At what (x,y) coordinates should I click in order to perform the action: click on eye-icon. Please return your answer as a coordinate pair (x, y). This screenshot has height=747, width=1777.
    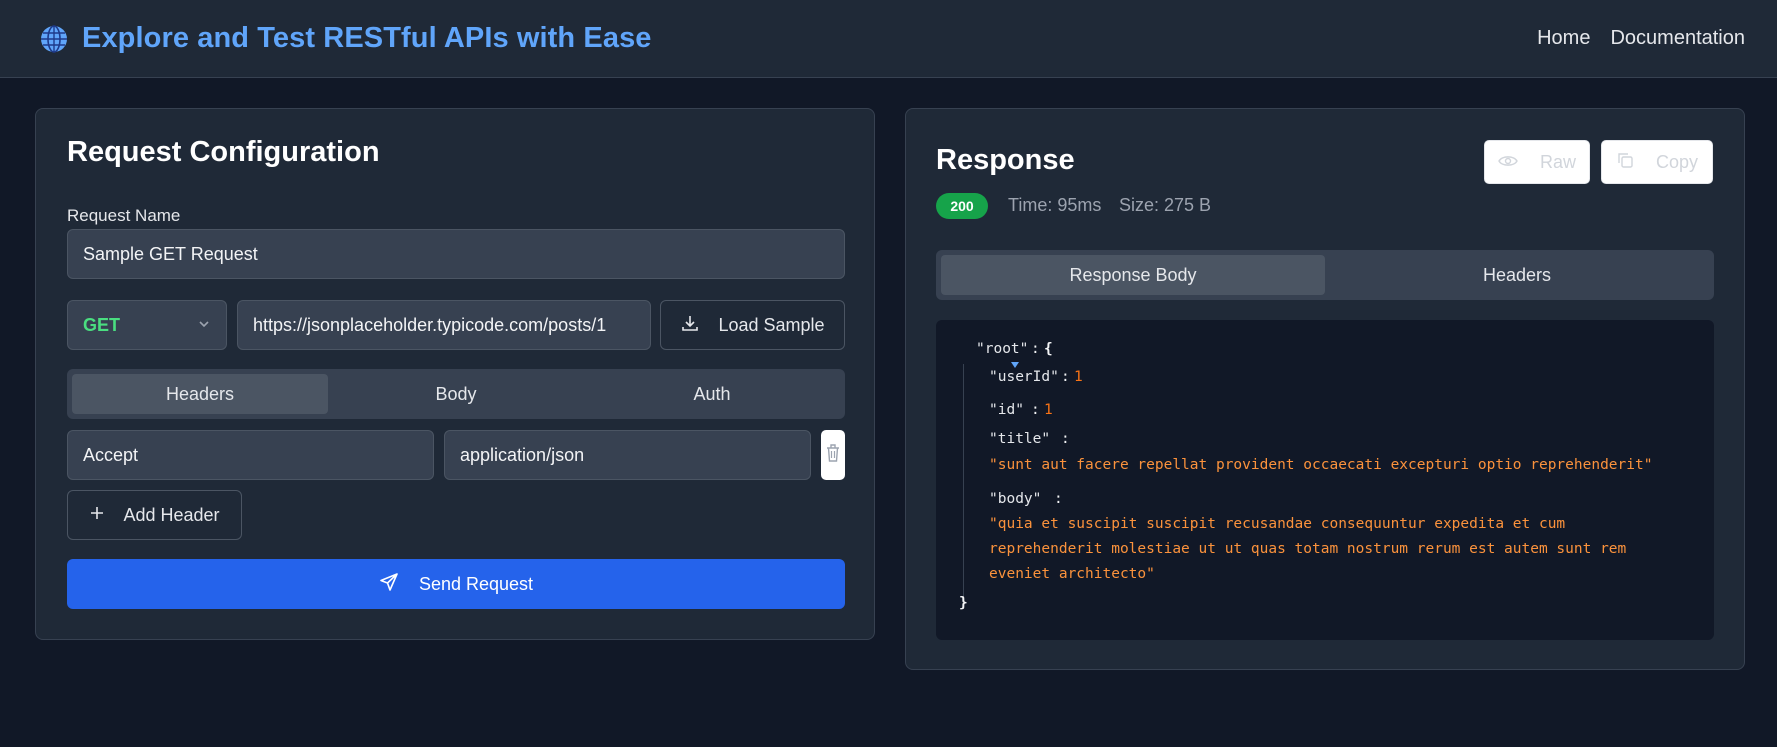
    Looking at the image, I should click on (1508, 162).